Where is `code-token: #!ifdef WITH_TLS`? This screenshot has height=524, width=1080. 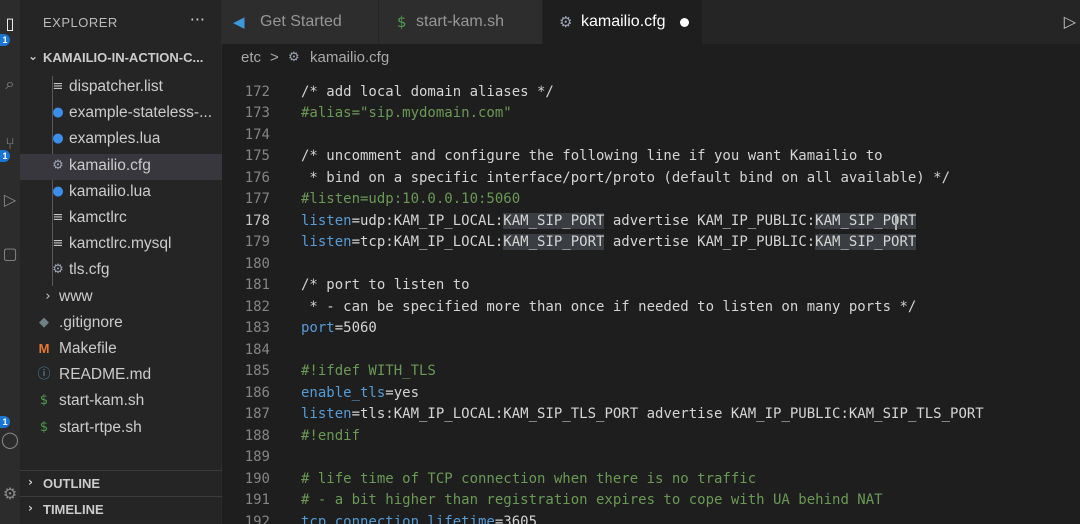
code-token: #!ifdef WITH_TLS is located at coordinates (368, 371).